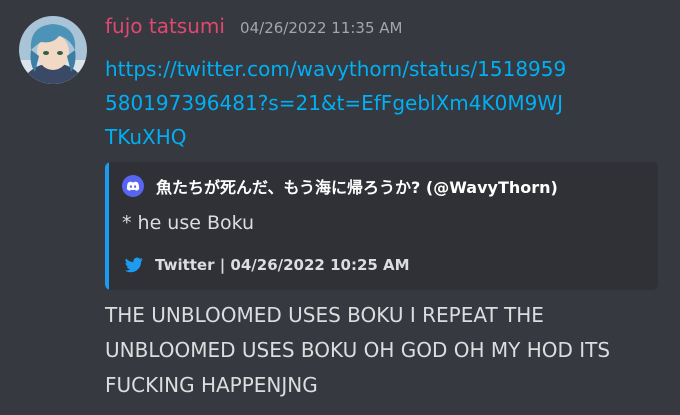  Describe the element at coordinates (188, 223) in the screenshot. I see `embed-description: * he use Boku` at that location.